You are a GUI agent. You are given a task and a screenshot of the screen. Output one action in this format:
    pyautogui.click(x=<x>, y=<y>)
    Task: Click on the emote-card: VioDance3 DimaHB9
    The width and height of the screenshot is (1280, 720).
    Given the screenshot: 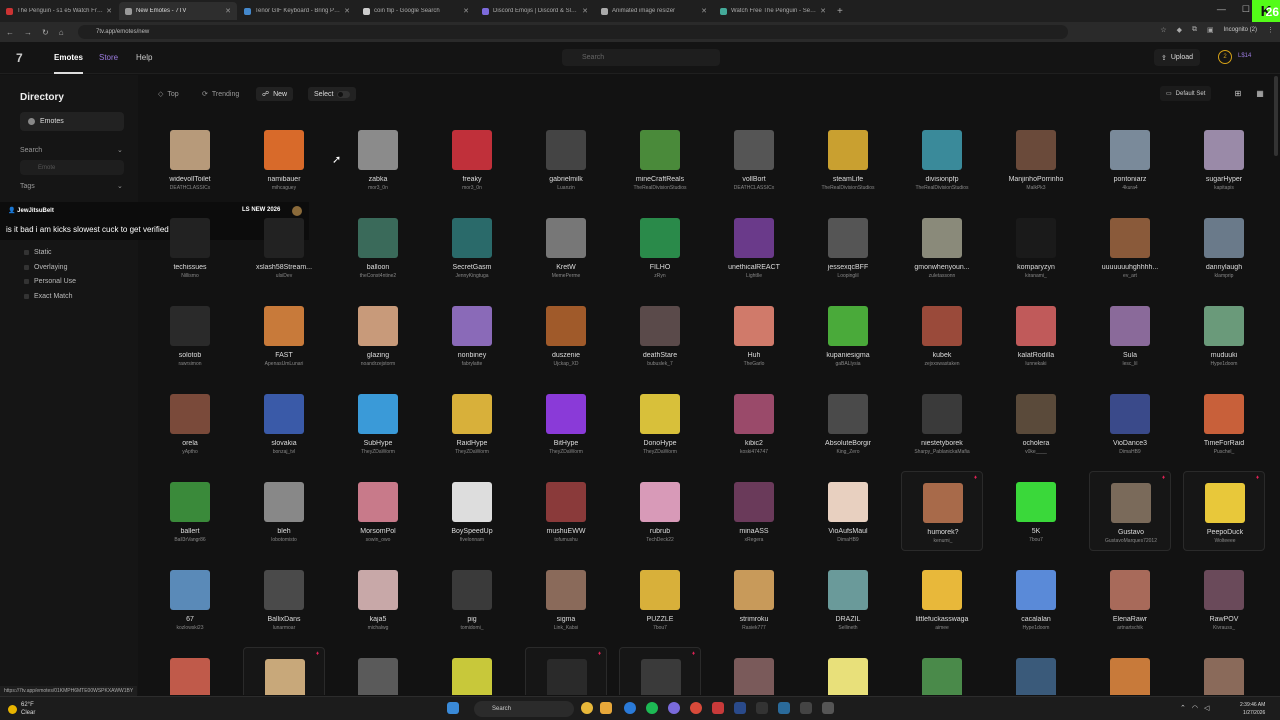 What is the action you would take?
    pyautogui.click(x=1130, y=423)
    